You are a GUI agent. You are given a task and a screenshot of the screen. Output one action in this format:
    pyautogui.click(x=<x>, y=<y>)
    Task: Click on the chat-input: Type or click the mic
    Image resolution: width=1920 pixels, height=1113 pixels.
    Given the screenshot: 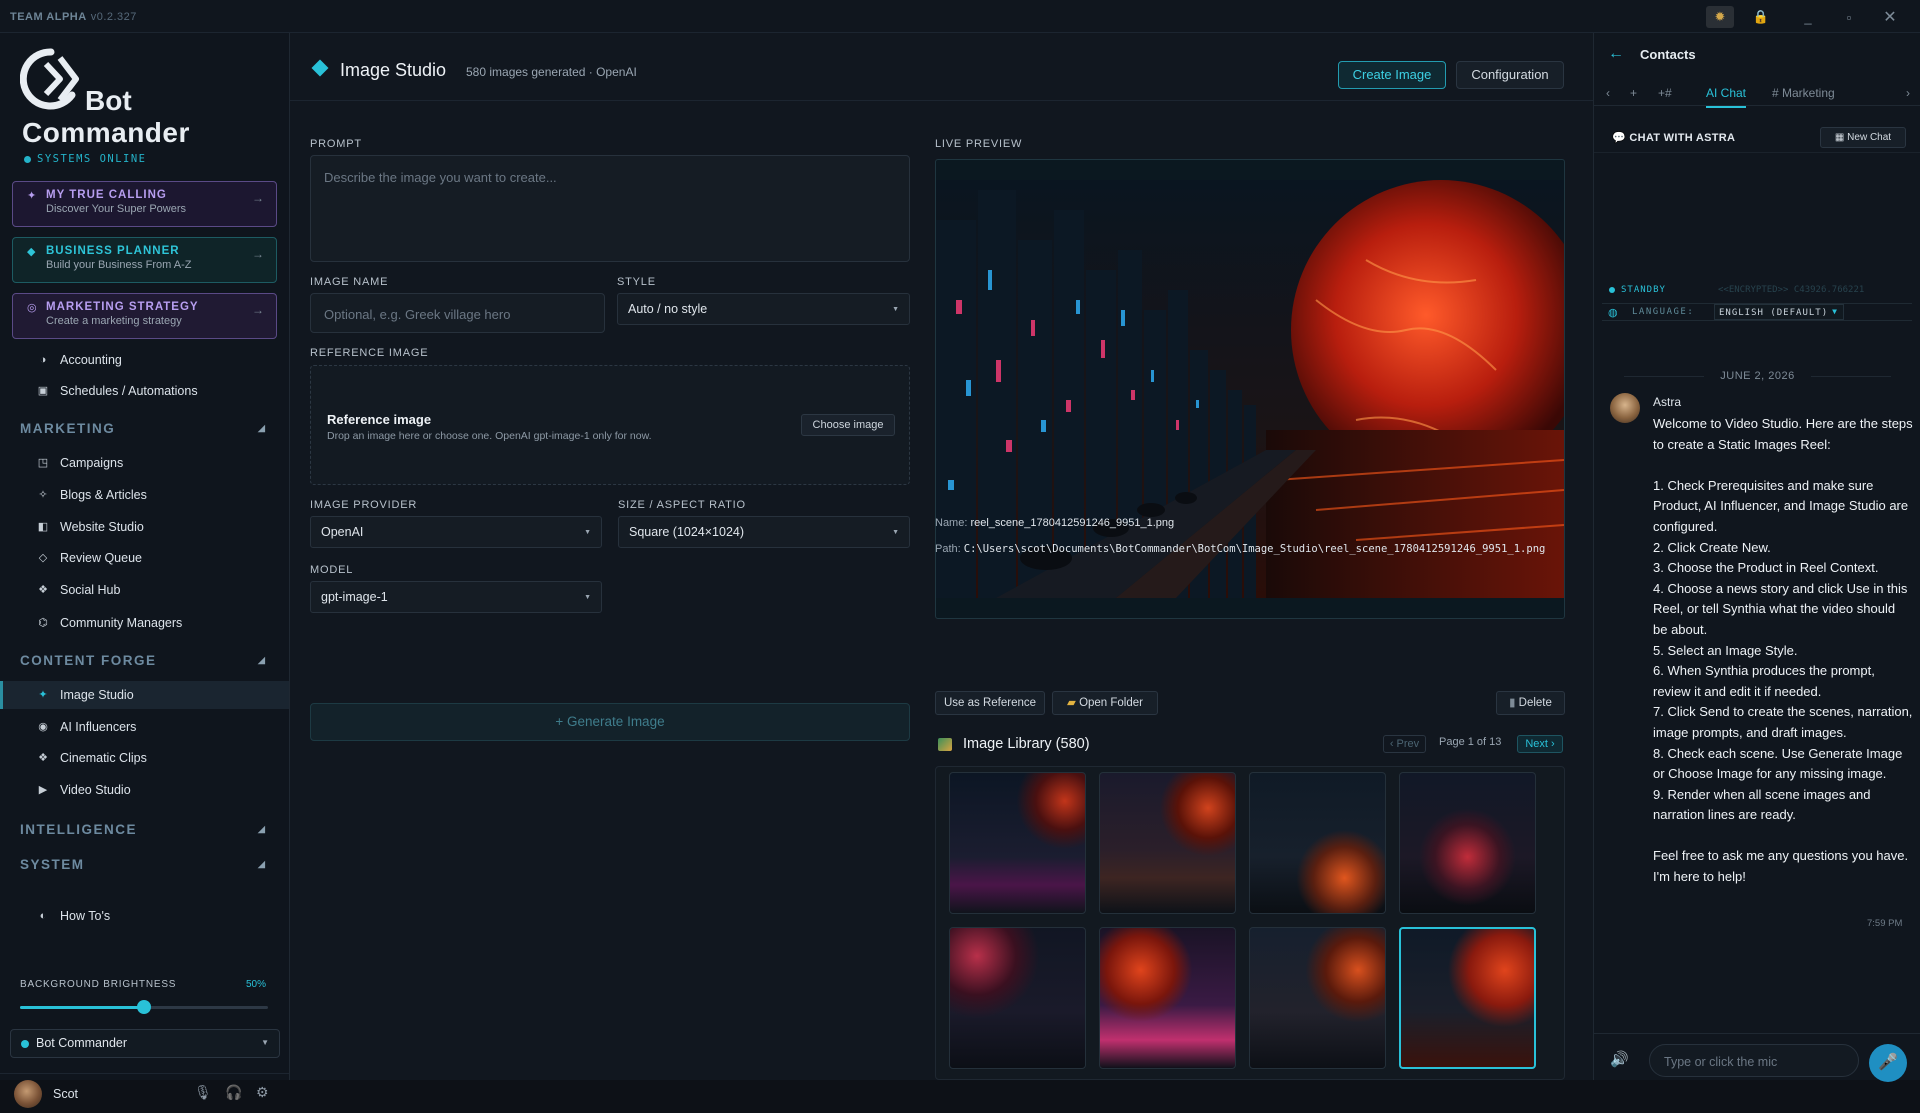 What is the action you would take?
    pyautogui.click(x=1754, y=1060)
    